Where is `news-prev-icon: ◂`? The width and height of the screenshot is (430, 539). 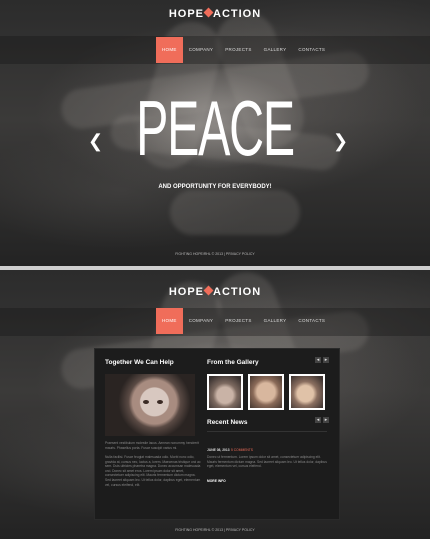 news-prev-icon: ◂ is located at coordinates (318, 420).